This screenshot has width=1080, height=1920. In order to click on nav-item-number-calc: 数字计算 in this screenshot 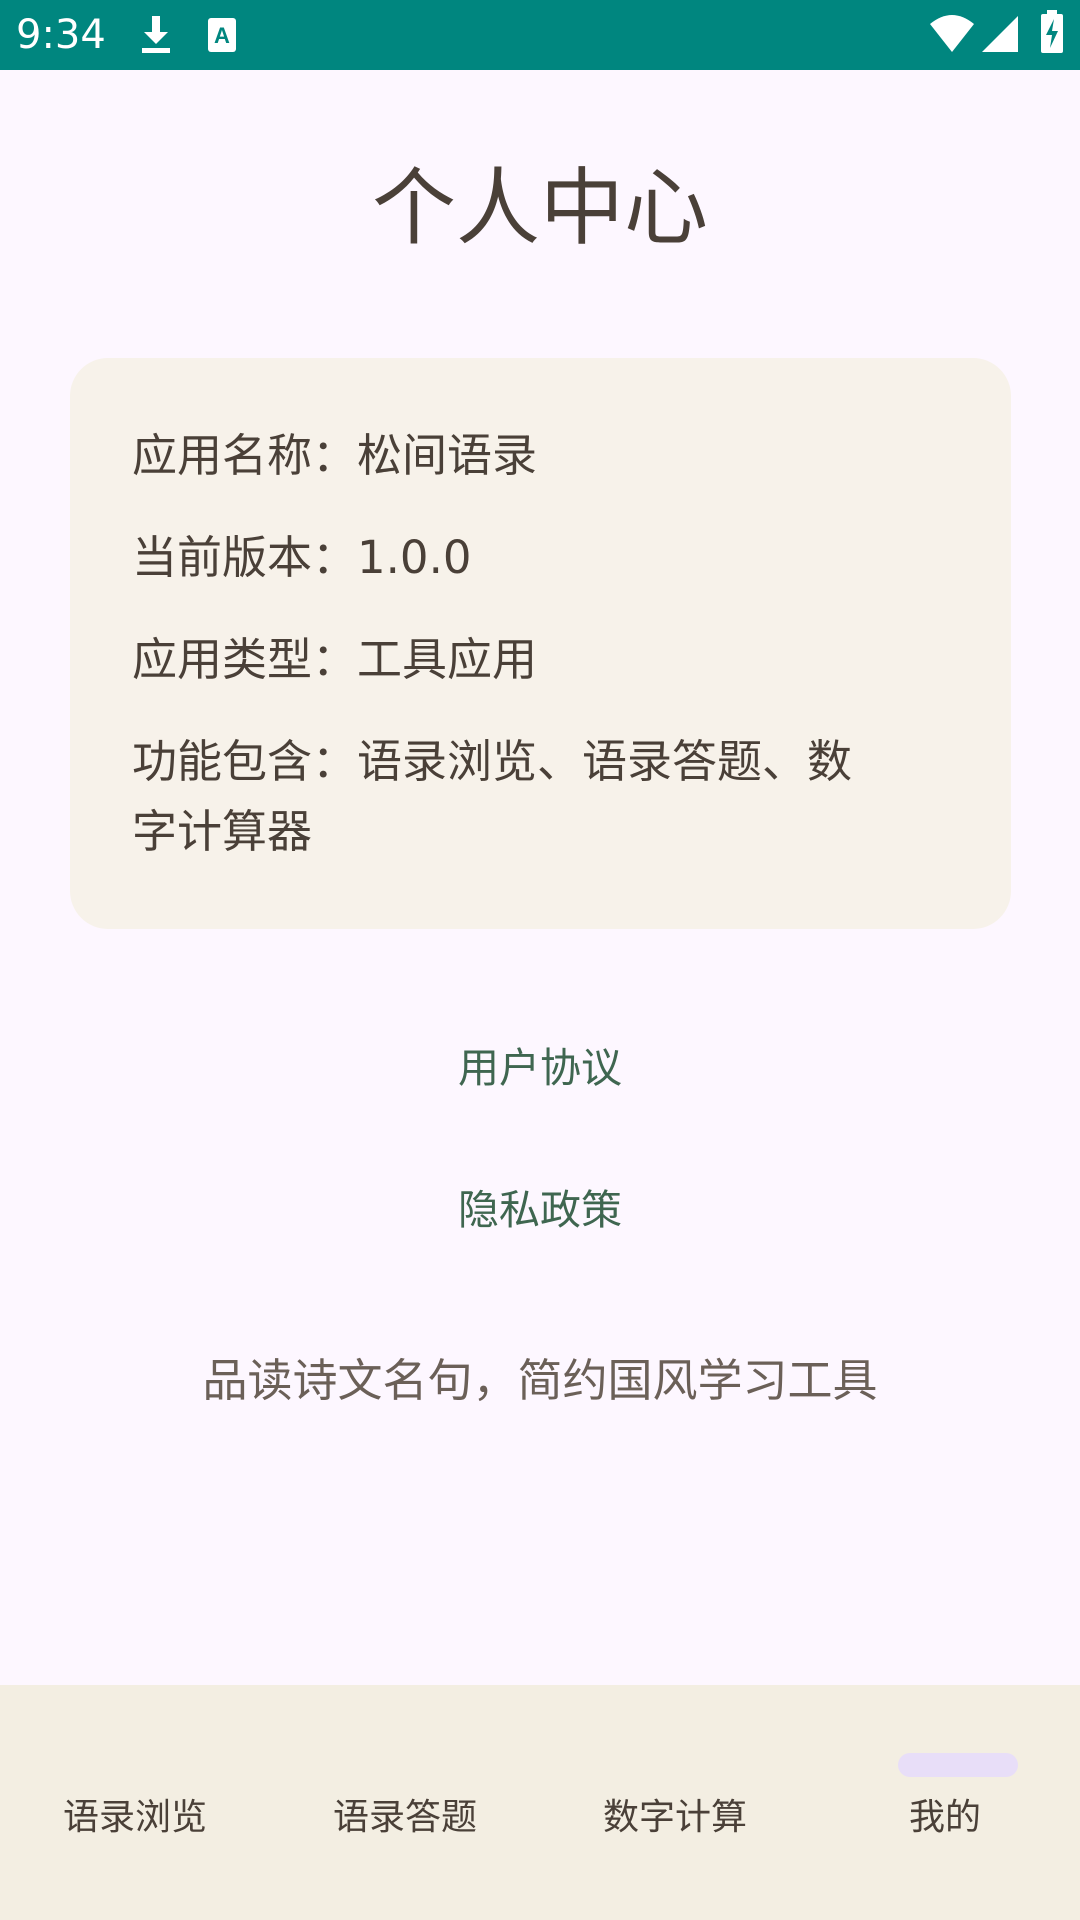, I will do `click(675, 1802)`.